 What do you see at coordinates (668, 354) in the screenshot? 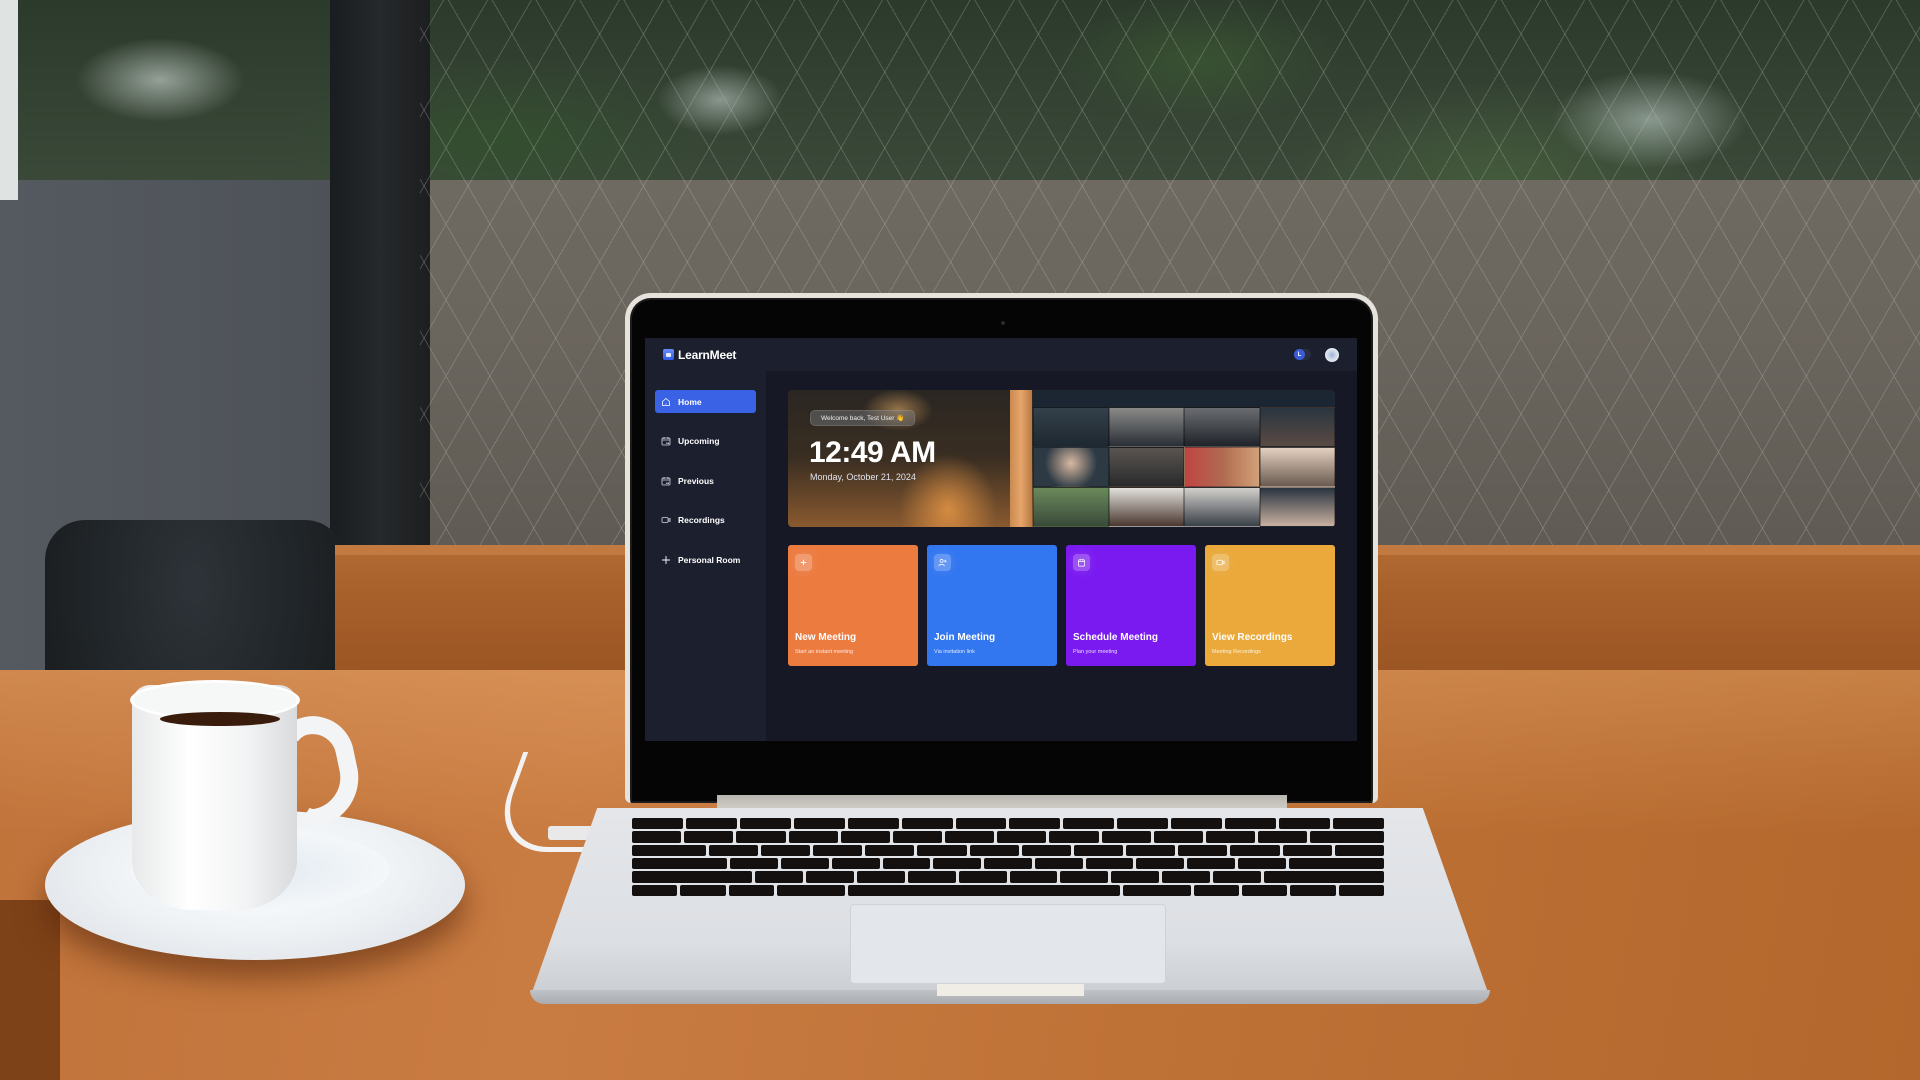
I see `logo-icon` at bounding box center [668, 354].